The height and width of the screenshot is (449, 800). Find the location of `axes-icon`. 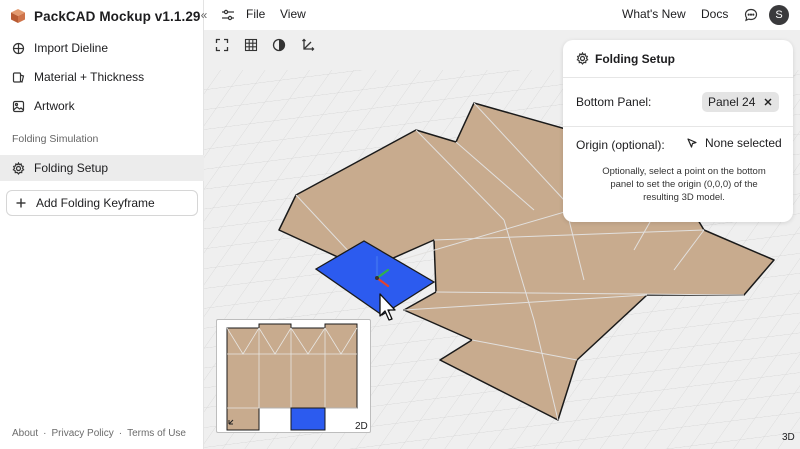

axes-icon is located at coordinates (310, 47).